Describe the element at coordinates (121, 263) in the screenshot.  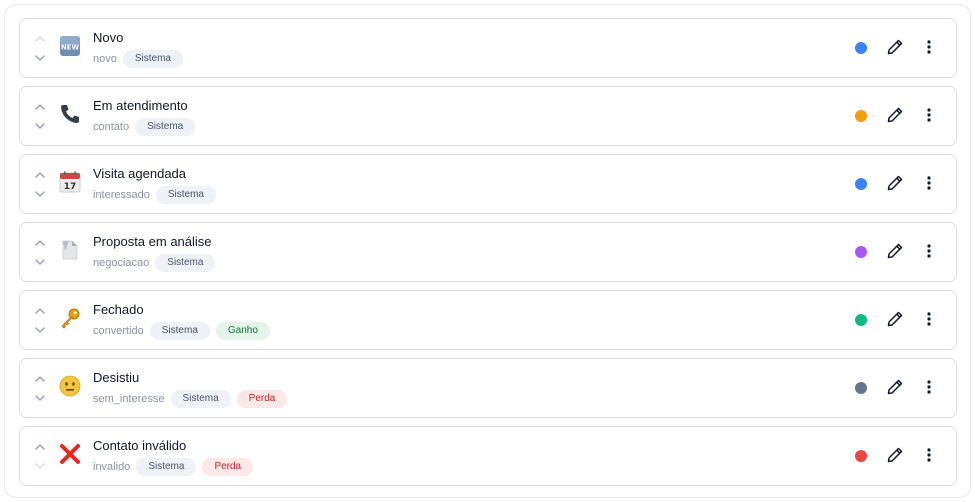
I see `status-key: negociacao` at that location.